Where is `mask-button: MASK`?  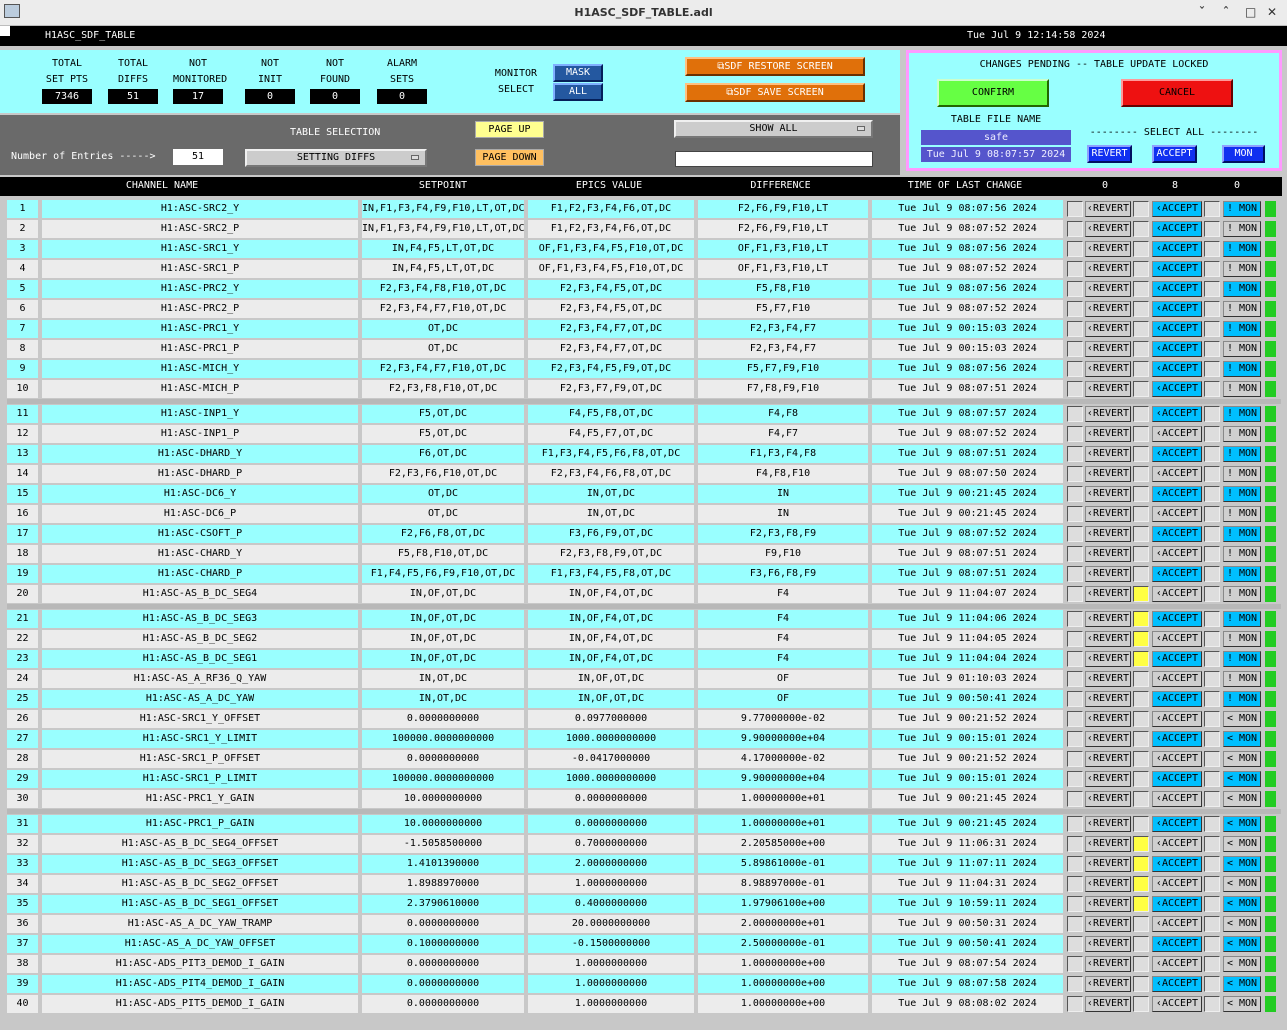
mask-button: MASK is located at coordinates (578, 73).